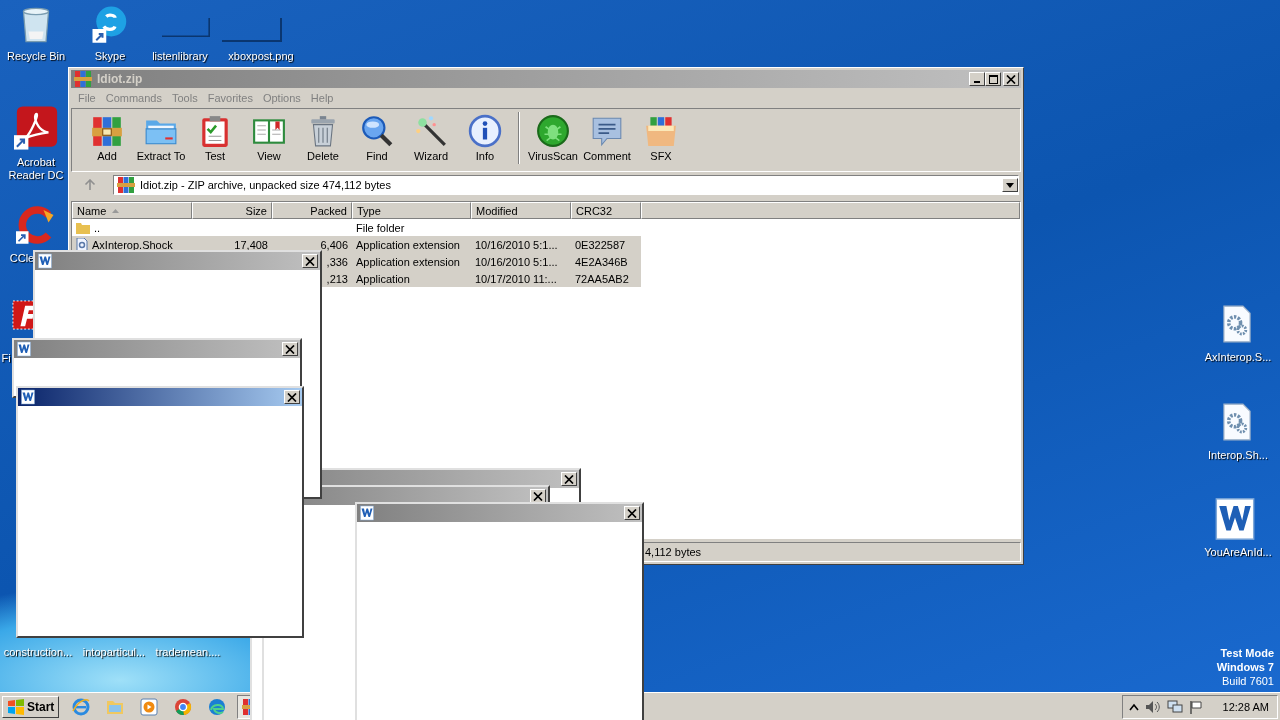 The image size is (1280, 720). Describe the element at coordinates (90, 185) in the screenshot. I see `up-arrow-icon` at that location.